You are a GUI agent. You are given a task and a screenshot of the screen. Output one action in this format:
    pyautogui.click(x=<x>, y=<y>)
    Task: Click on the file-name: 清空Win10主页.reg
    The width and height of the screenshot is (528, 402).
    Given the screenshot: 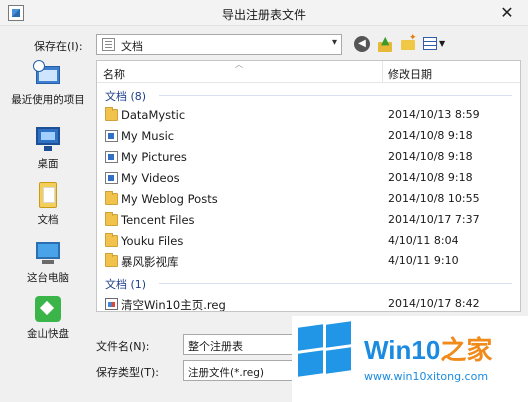 What is the action you would take?
    pyautogui.click(x=173, y=305)
    